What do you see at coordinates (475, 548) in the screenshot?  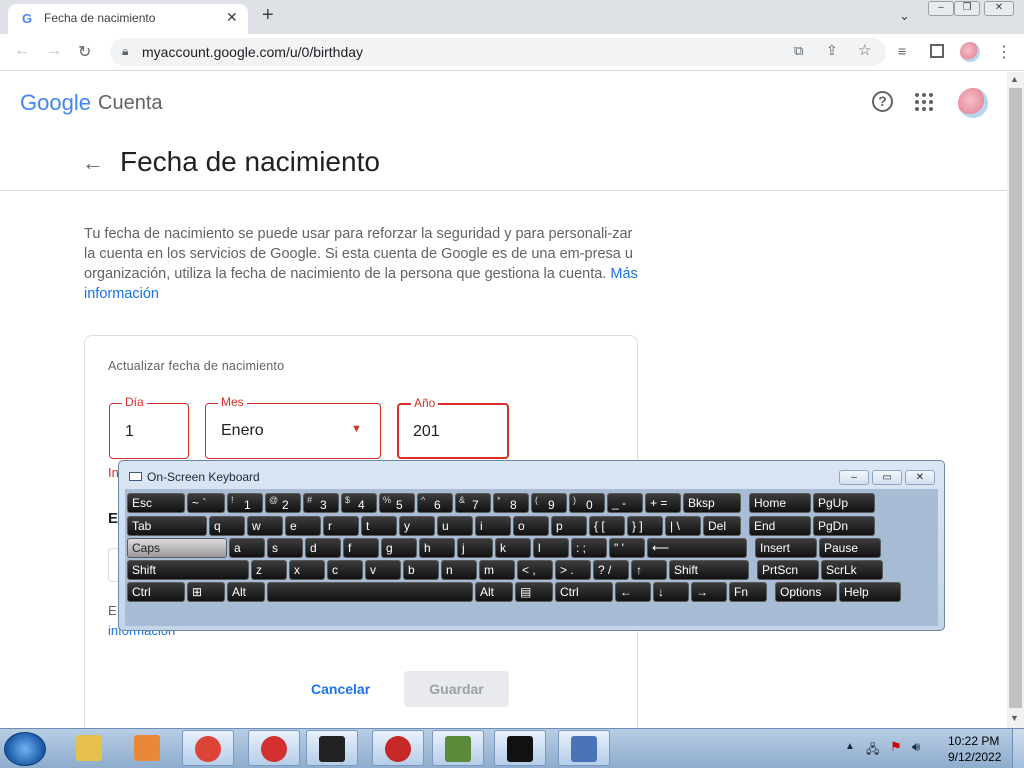 I see `osk-key: j` at bounding box center [475, 548].